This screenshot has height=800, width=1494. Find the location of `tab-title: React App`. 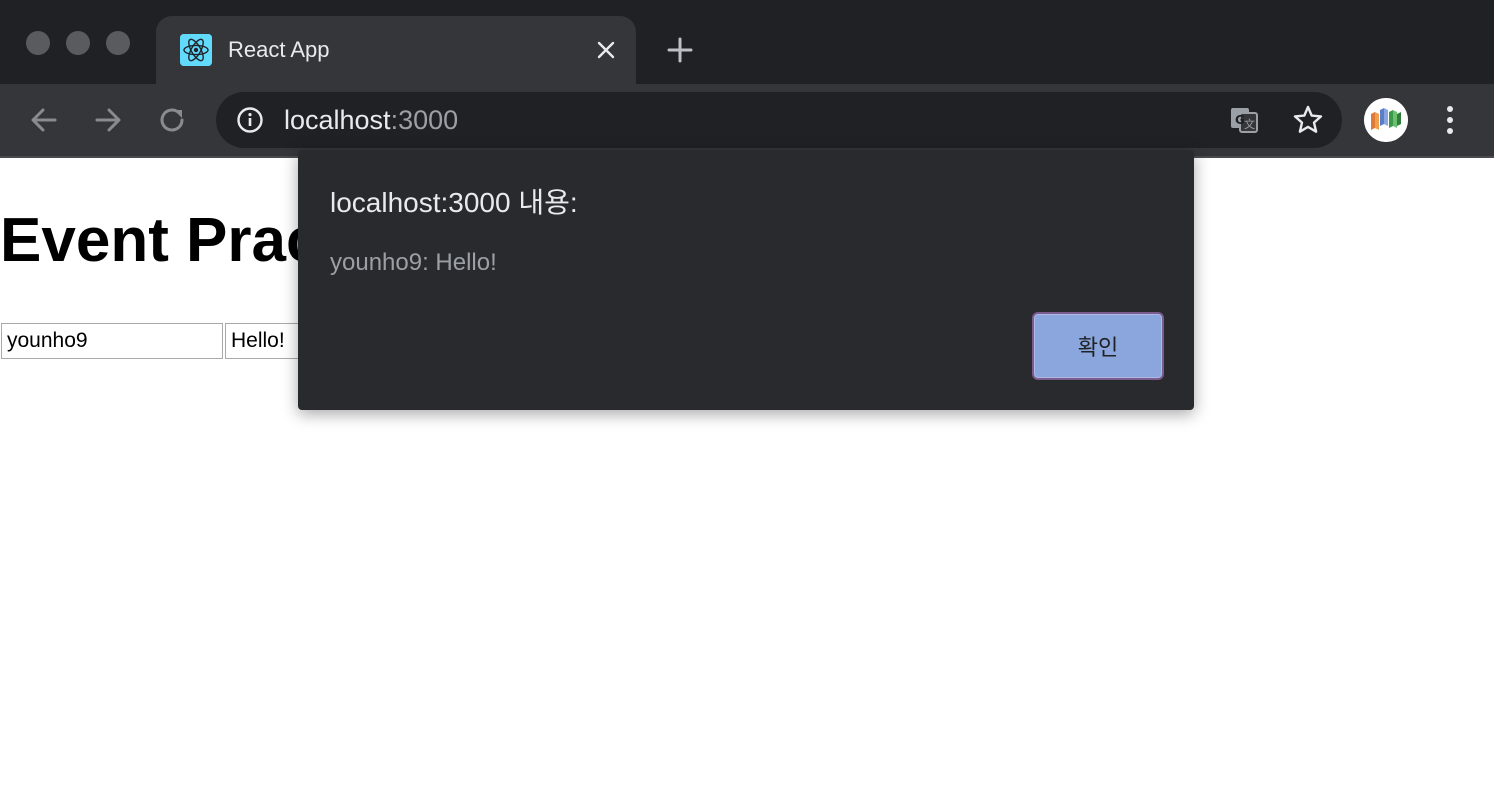

tab-title: React App is located at coordinates (279, 49).